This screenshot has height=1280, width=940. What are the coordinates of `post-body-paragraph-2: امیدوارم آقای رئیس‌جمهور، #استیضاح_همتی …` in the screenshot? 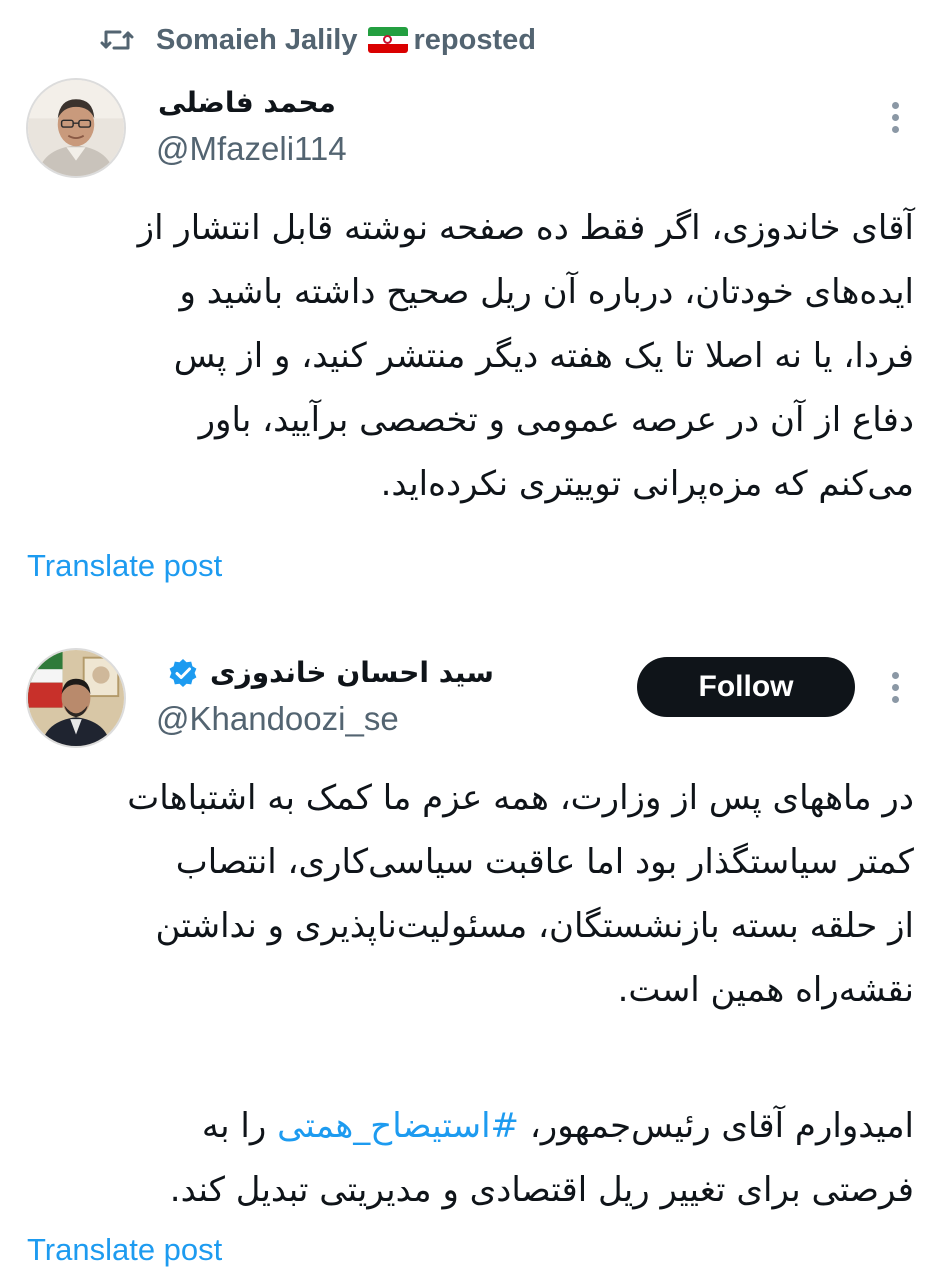 It's located at (464, 1158).